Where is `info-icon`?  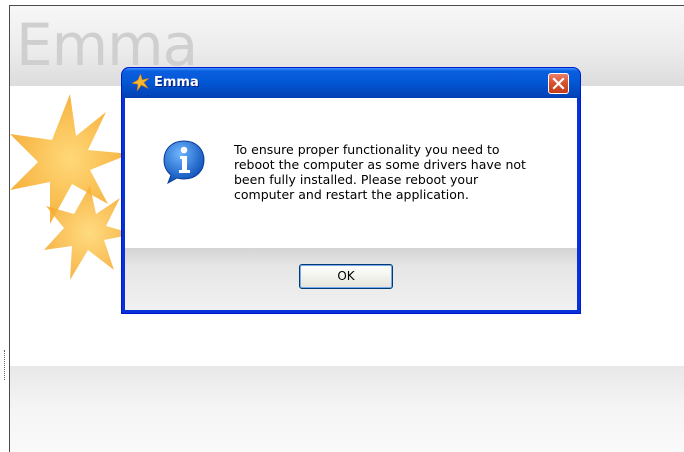
info-icon is located at coordinates (184, 162).